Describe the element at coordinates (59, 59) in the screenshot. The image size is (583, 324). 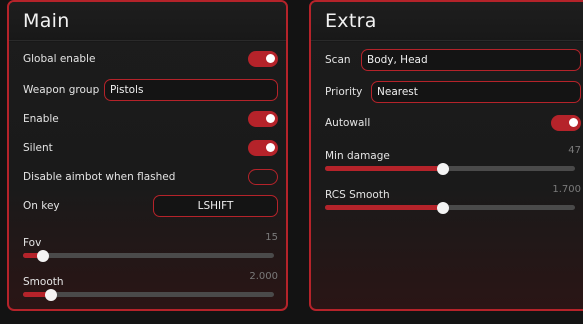
I see `global-enable-label: Global enable` at that location.